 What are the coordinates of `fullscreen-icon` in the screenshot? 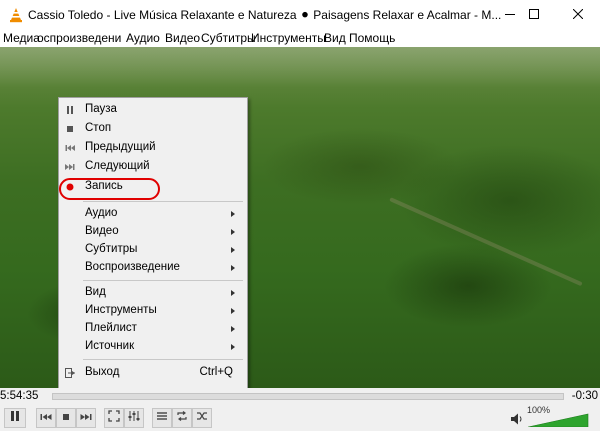 It's located at (114, 418).